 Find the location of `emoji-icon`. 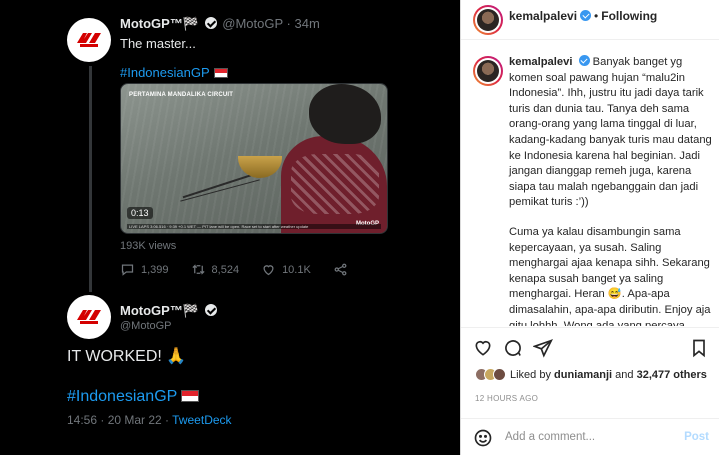

emoji-icon is located at coordinates (483, 438).